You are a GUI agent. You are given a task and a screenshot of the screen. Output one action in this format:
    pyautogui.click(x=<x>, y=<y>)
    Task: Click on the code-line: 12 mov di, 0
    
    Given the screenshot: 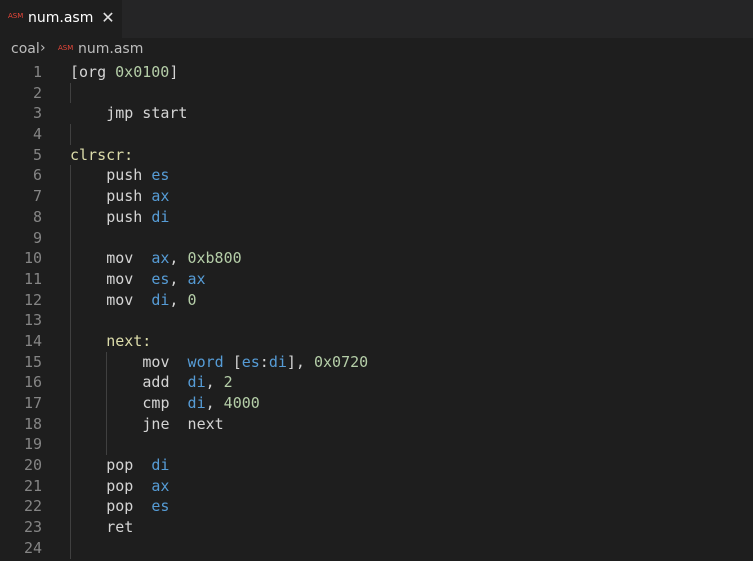 What is the action you would take?
    pyautogui.click(x=376, y=300)
    